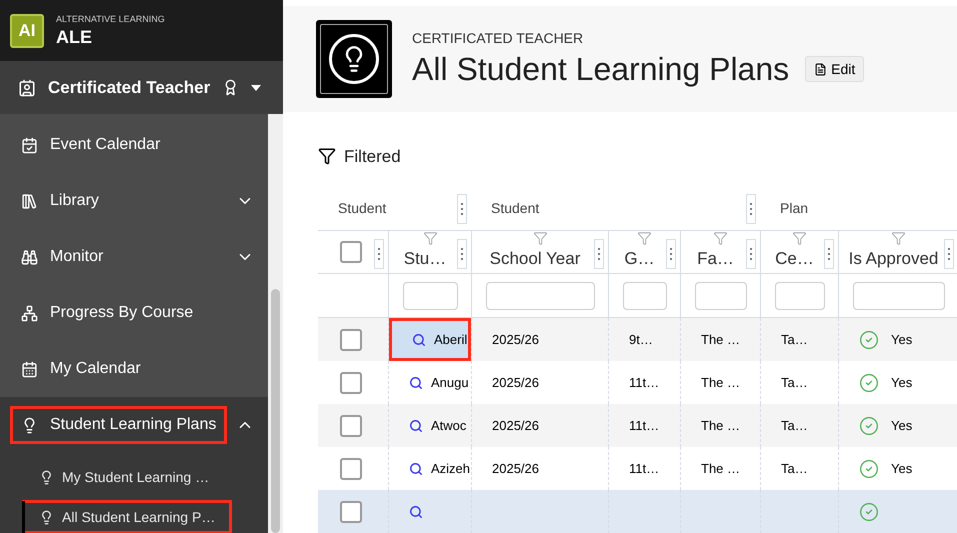 The width and height of the screenshot is (957, 533). What do you see at coordinates (430, 425) in the screenshot?
I see `student-cell: Atwoc` at bounding box center [430, 425].